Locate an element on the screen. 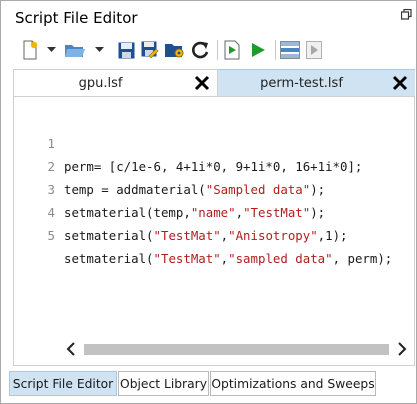 This screenshot has height=404, width=417. change-directory-button is located at coordinates (175, 50).